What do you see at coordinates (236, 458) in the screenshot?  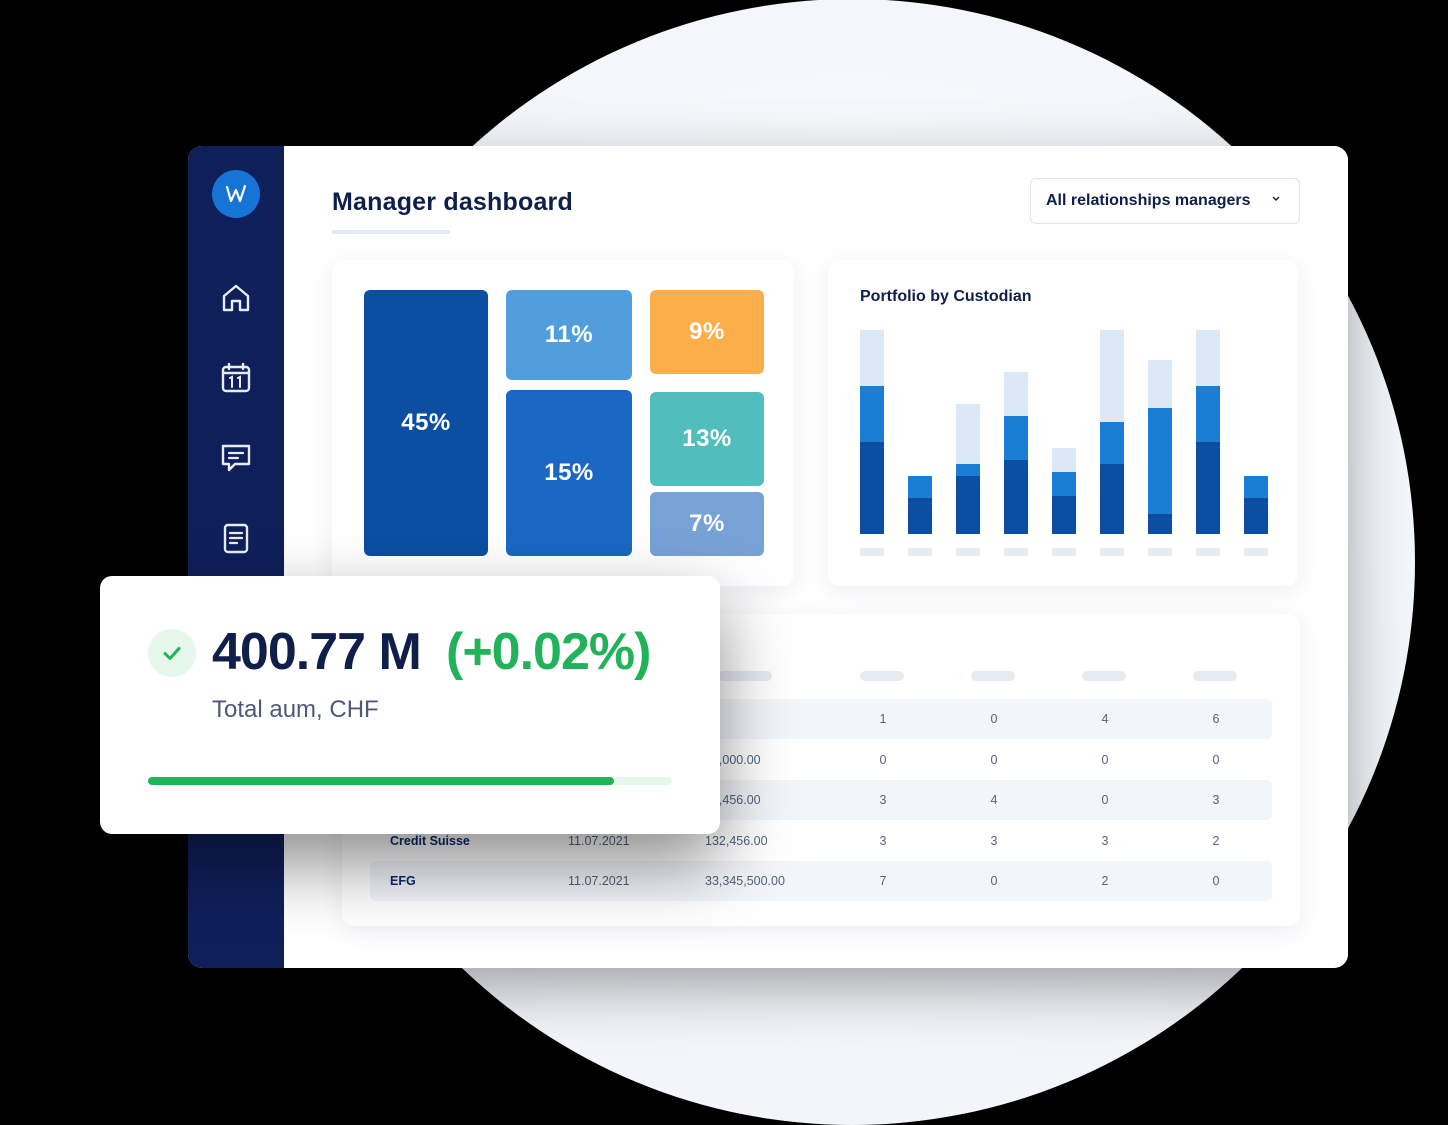 I see `chat-icon` at bounding box center [236, 458].